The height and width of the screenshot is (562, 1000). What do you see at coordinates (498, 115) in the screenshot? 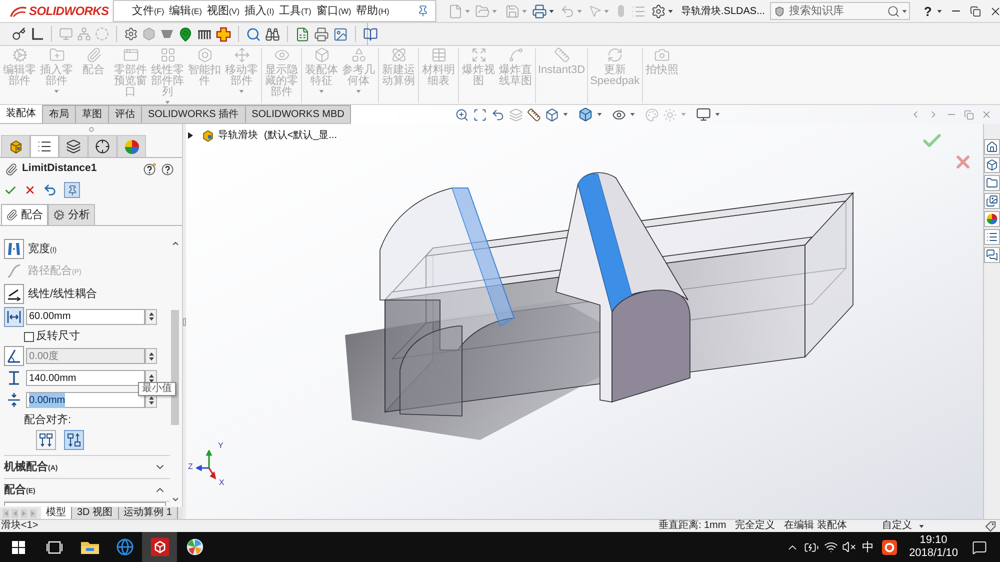
I see `previous-view-icon` at bounding box center [498, 115].